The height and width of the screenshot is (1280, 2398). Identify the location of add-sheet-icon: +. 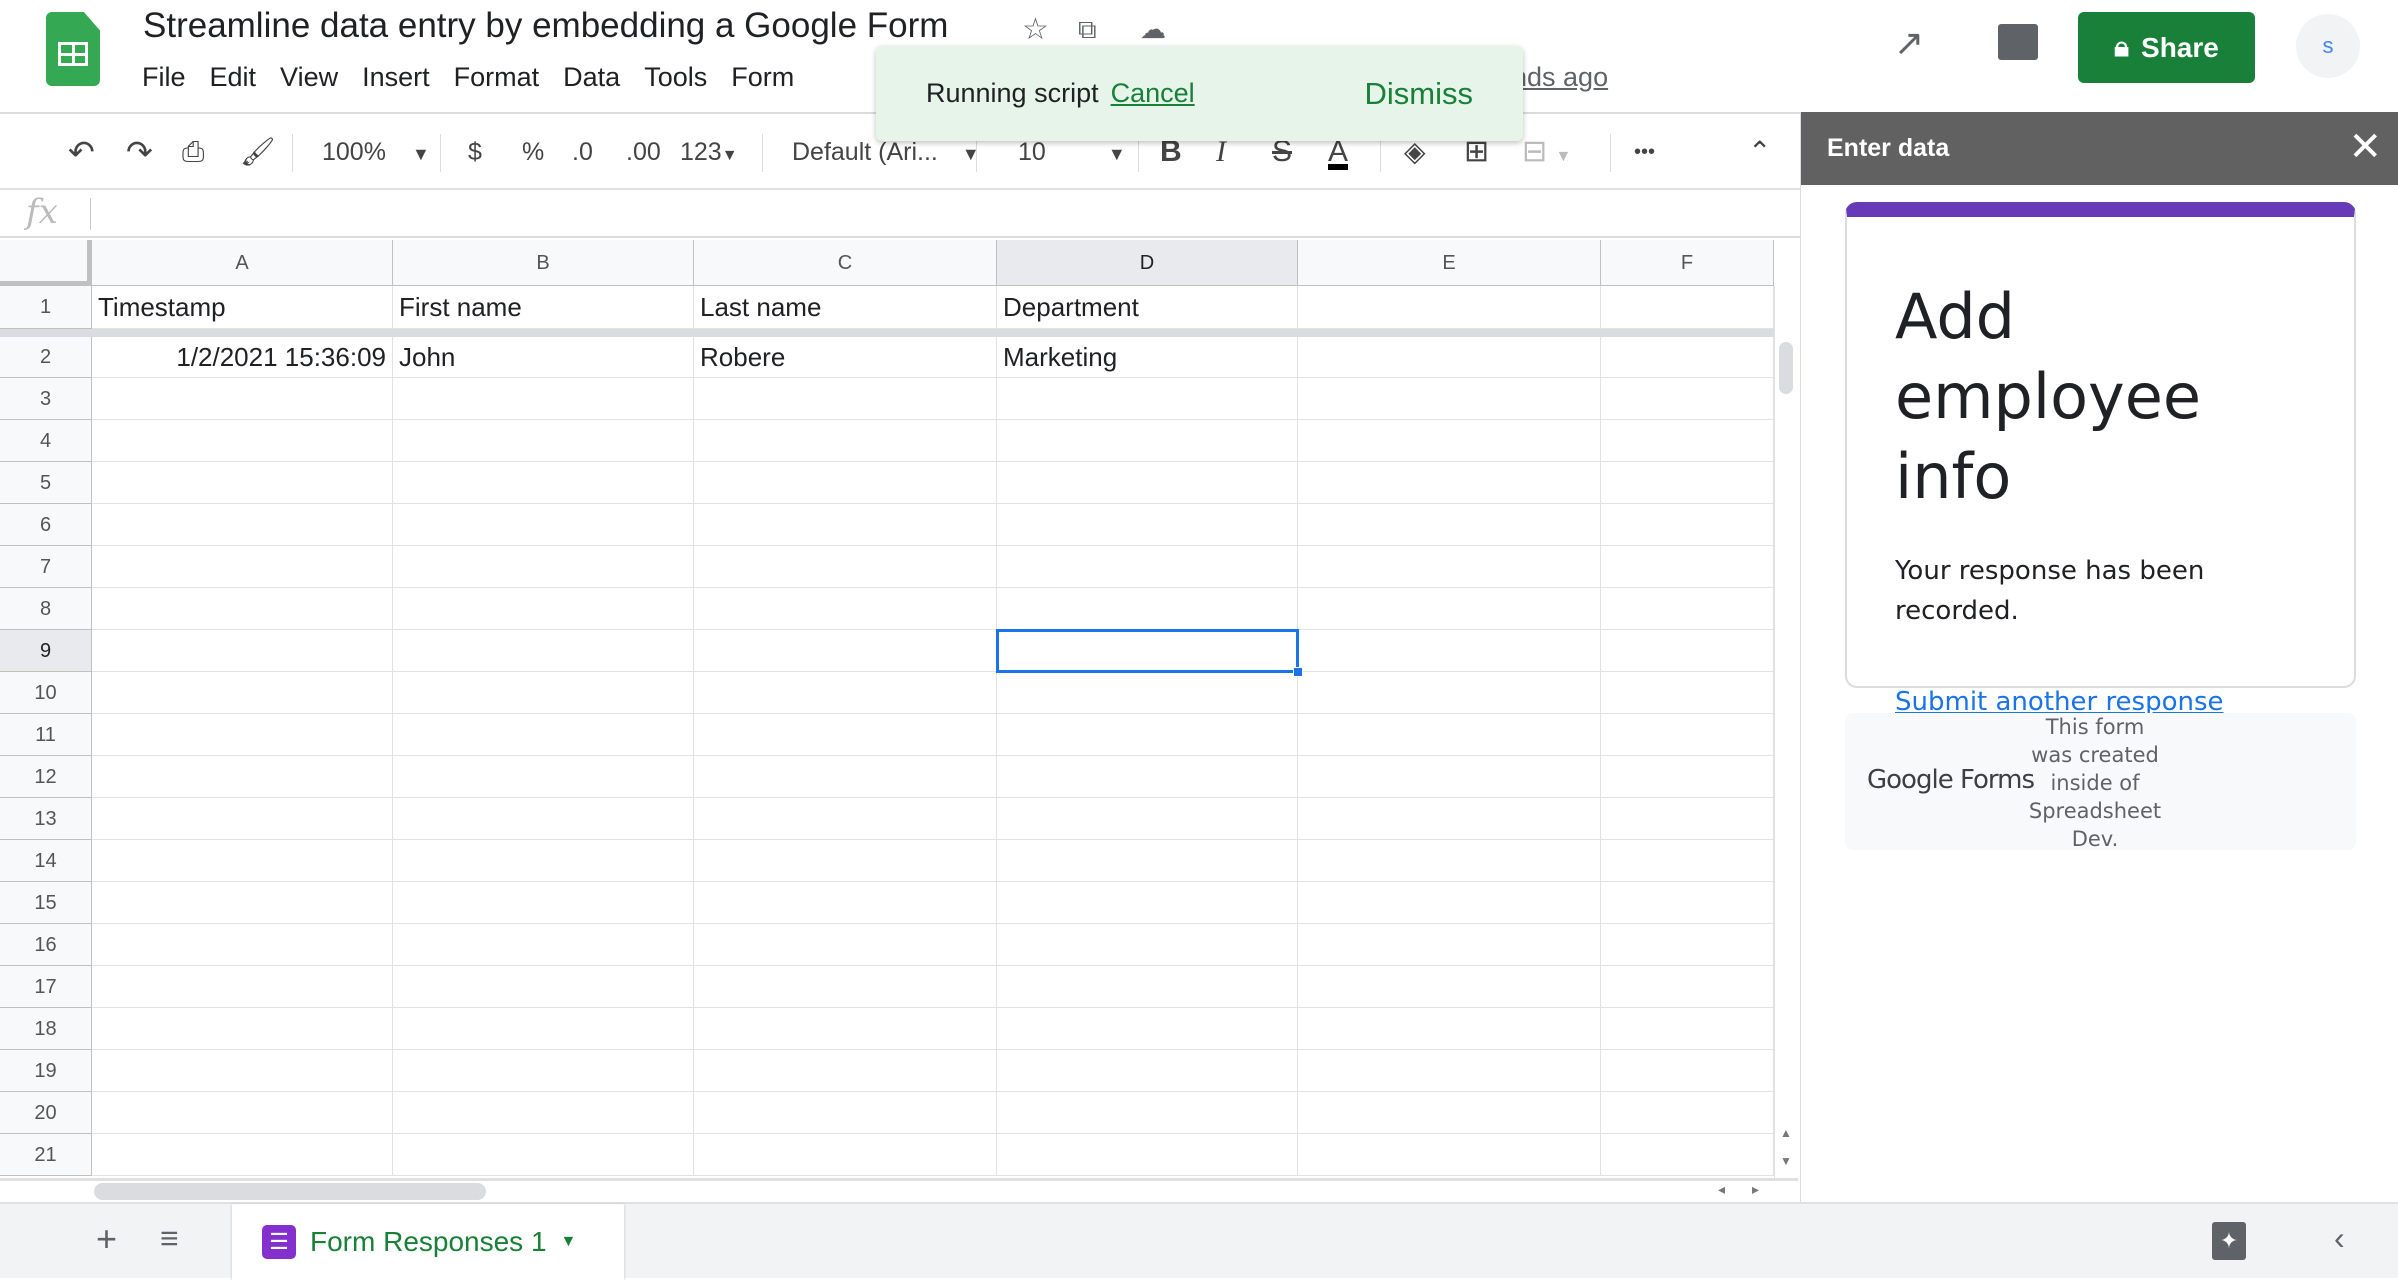
(106, 1239).